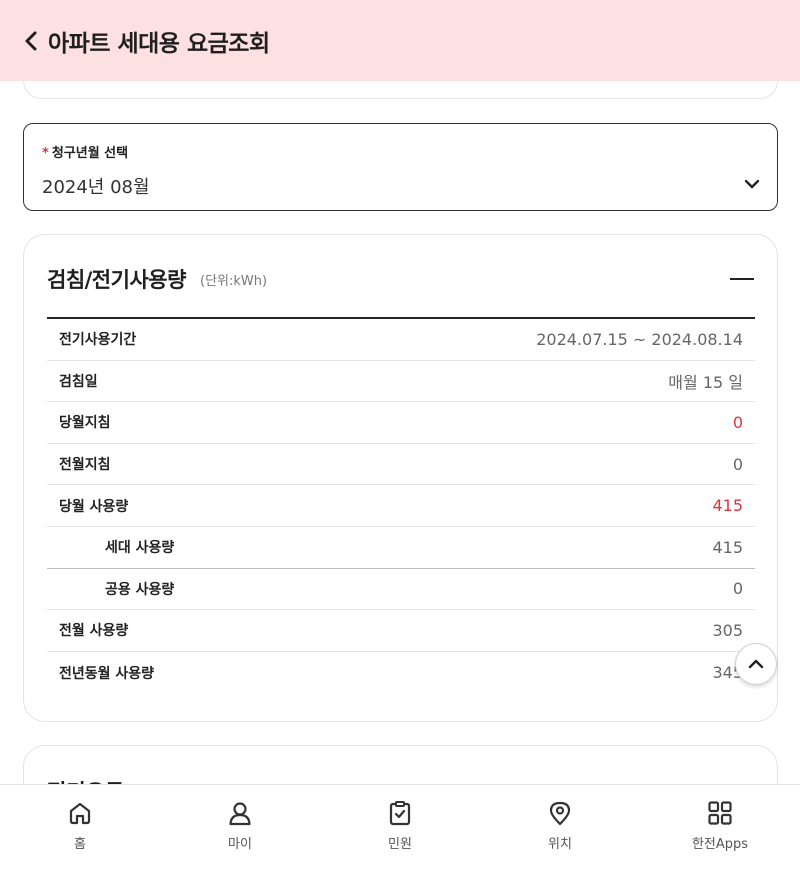  Describe the element at coordinates (234, 281) in the screenshot. I see `unit-label: (단위:kWh)` at that location.